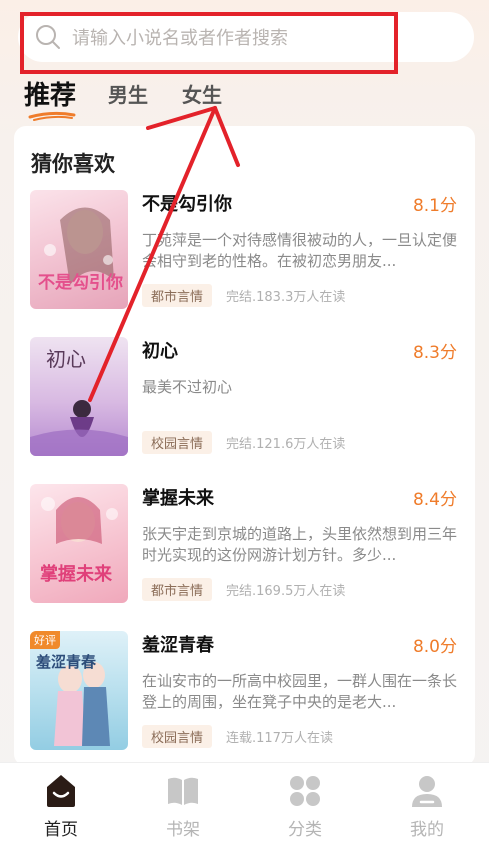 The image size is (489, 842). Describe the element at coordinates (79, 396) in the screenshot. I see `book-cover: 初心` at that location.